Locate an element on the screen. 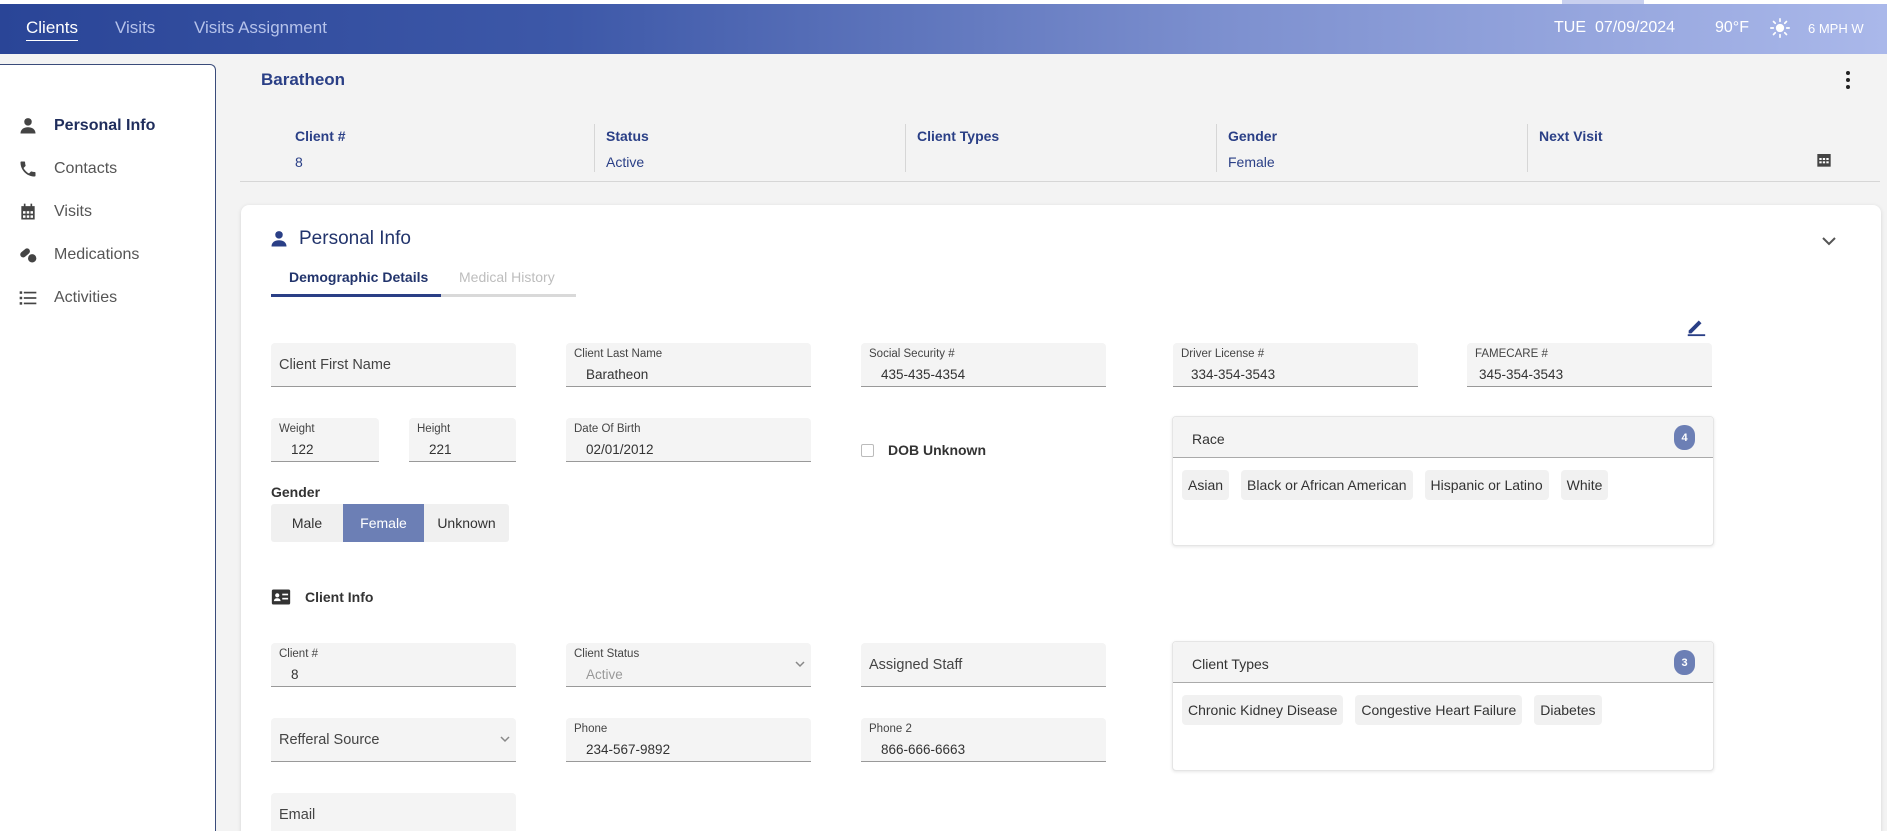 Image resolution: width=1887 pixels, height=831 pixels. sidebar-item-label: Activities is located at coordinates (86, 297).